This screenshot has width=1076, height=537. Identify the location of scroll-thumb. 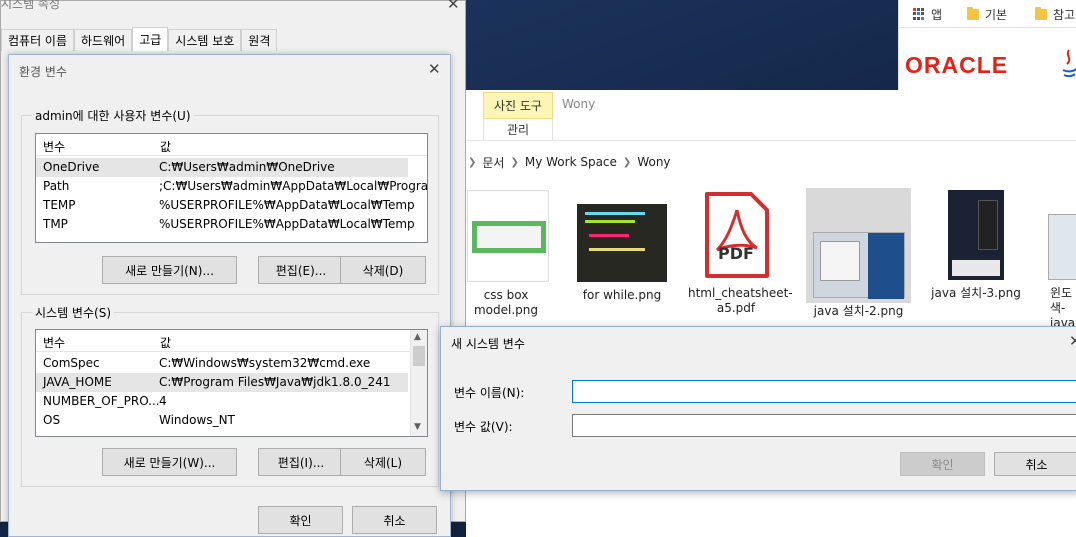
(419, 356).